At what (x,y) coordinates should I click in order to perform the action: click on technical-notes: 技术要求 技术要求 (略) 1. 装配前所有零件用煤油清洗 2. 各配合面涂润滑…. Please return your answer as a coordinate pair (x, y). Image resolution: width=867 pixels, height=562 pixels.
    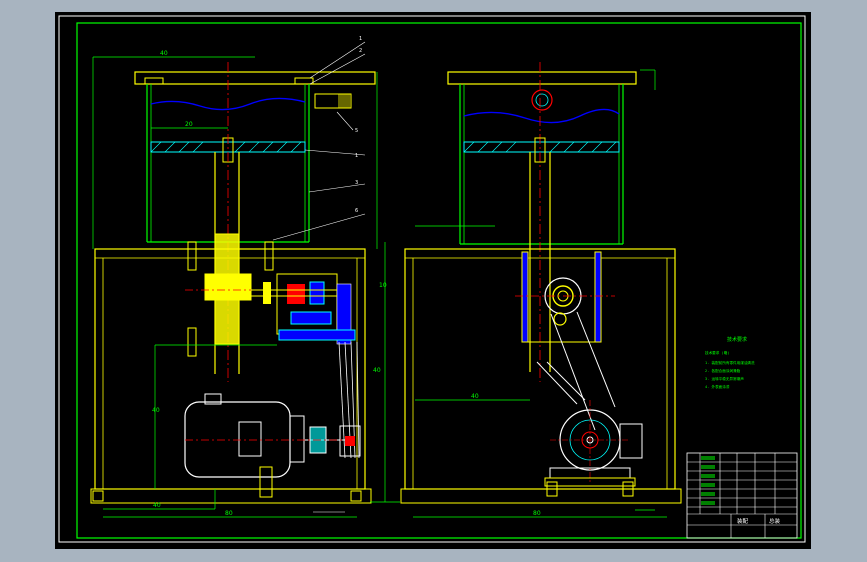
    Looking at the image, I should click on (730, 362).